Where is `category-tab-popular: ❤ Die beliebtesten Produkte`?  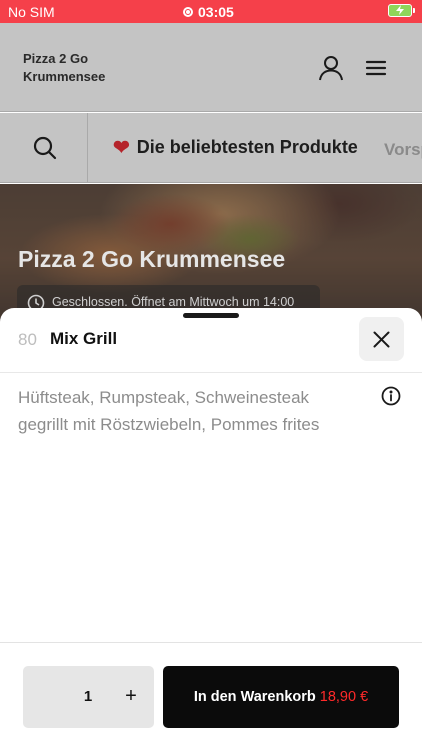 category-tab-popular: ❤ Die beliebtesten Produkte is located at coordinates (235, 147).